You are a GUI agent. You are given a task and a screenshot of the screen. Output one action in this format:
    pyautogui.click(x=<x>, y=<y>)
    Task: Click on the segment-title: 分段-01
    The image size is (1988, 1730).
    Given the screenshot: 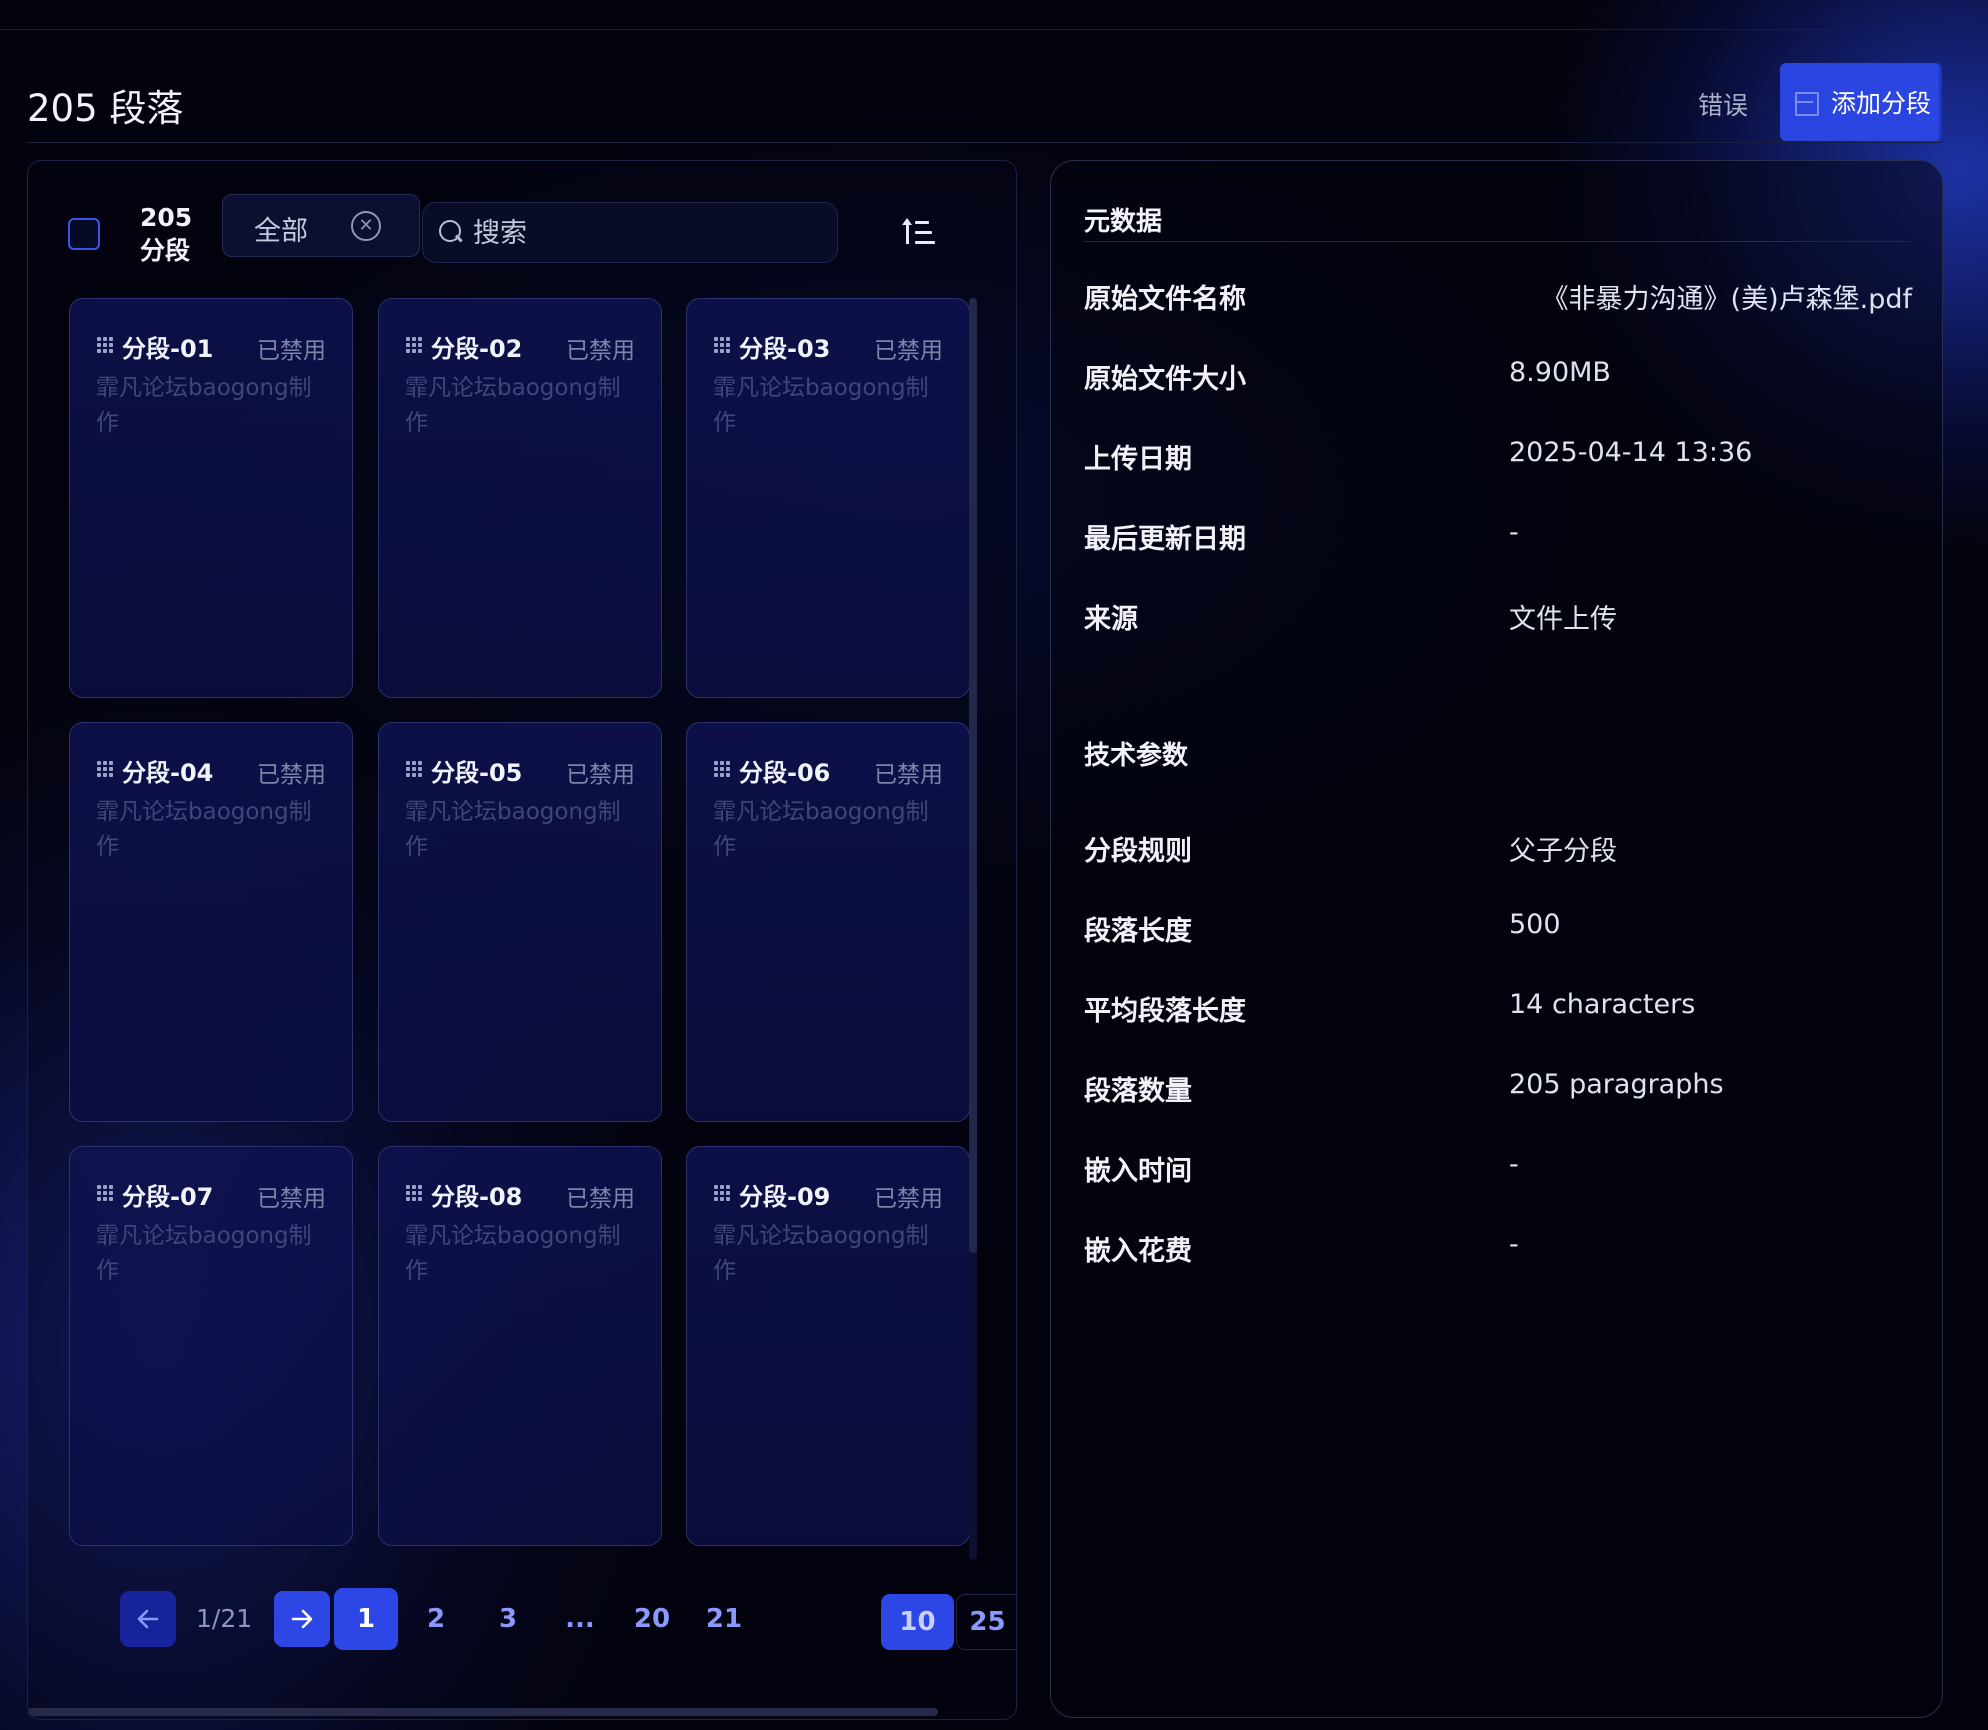 What is the action you would take?
    pyautogui.click(x=168, y=349)
    